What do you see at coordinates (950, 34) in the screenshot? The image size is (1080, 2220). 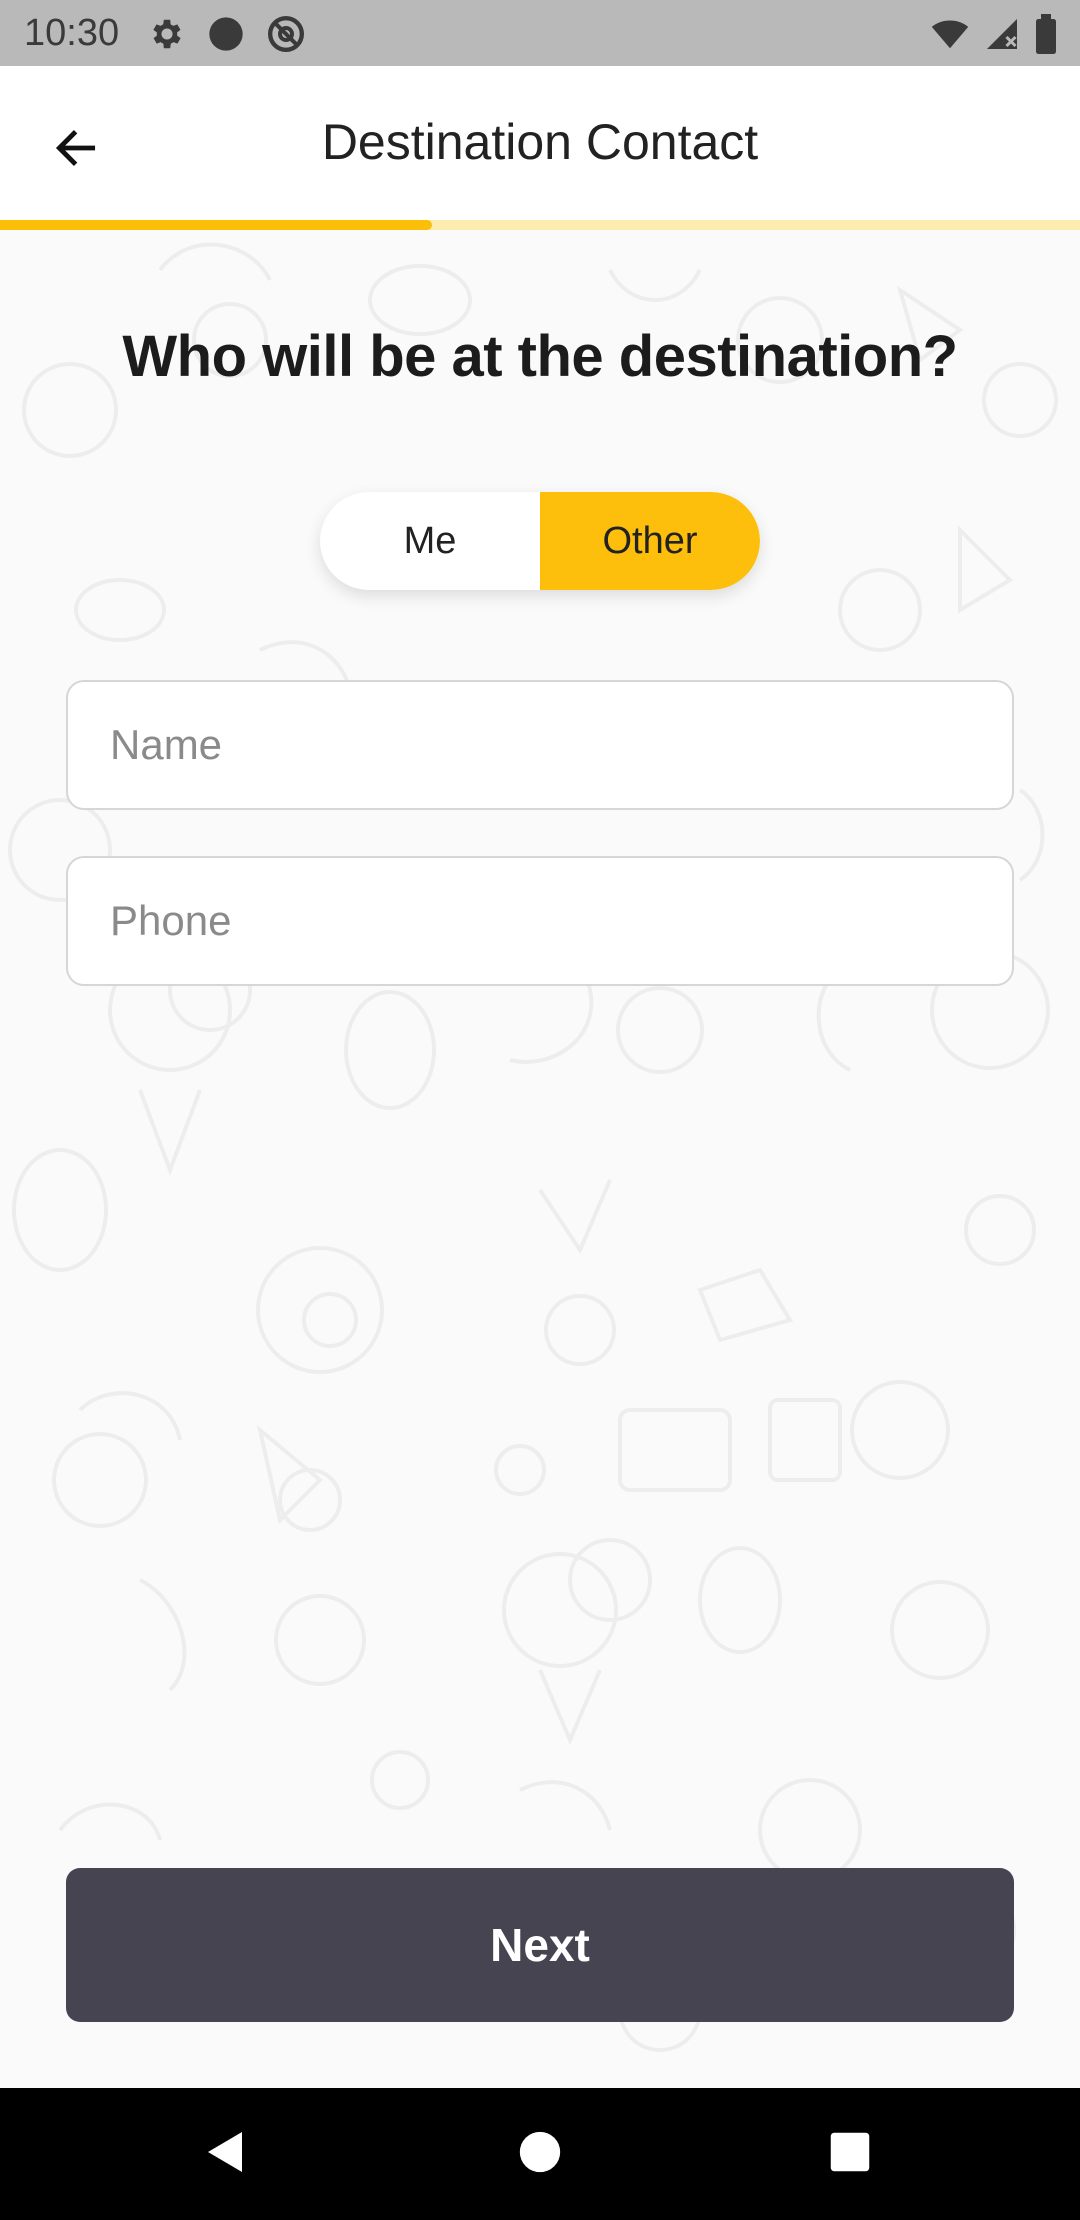 I see `wifi-icon` at bounding box center [950, 34].